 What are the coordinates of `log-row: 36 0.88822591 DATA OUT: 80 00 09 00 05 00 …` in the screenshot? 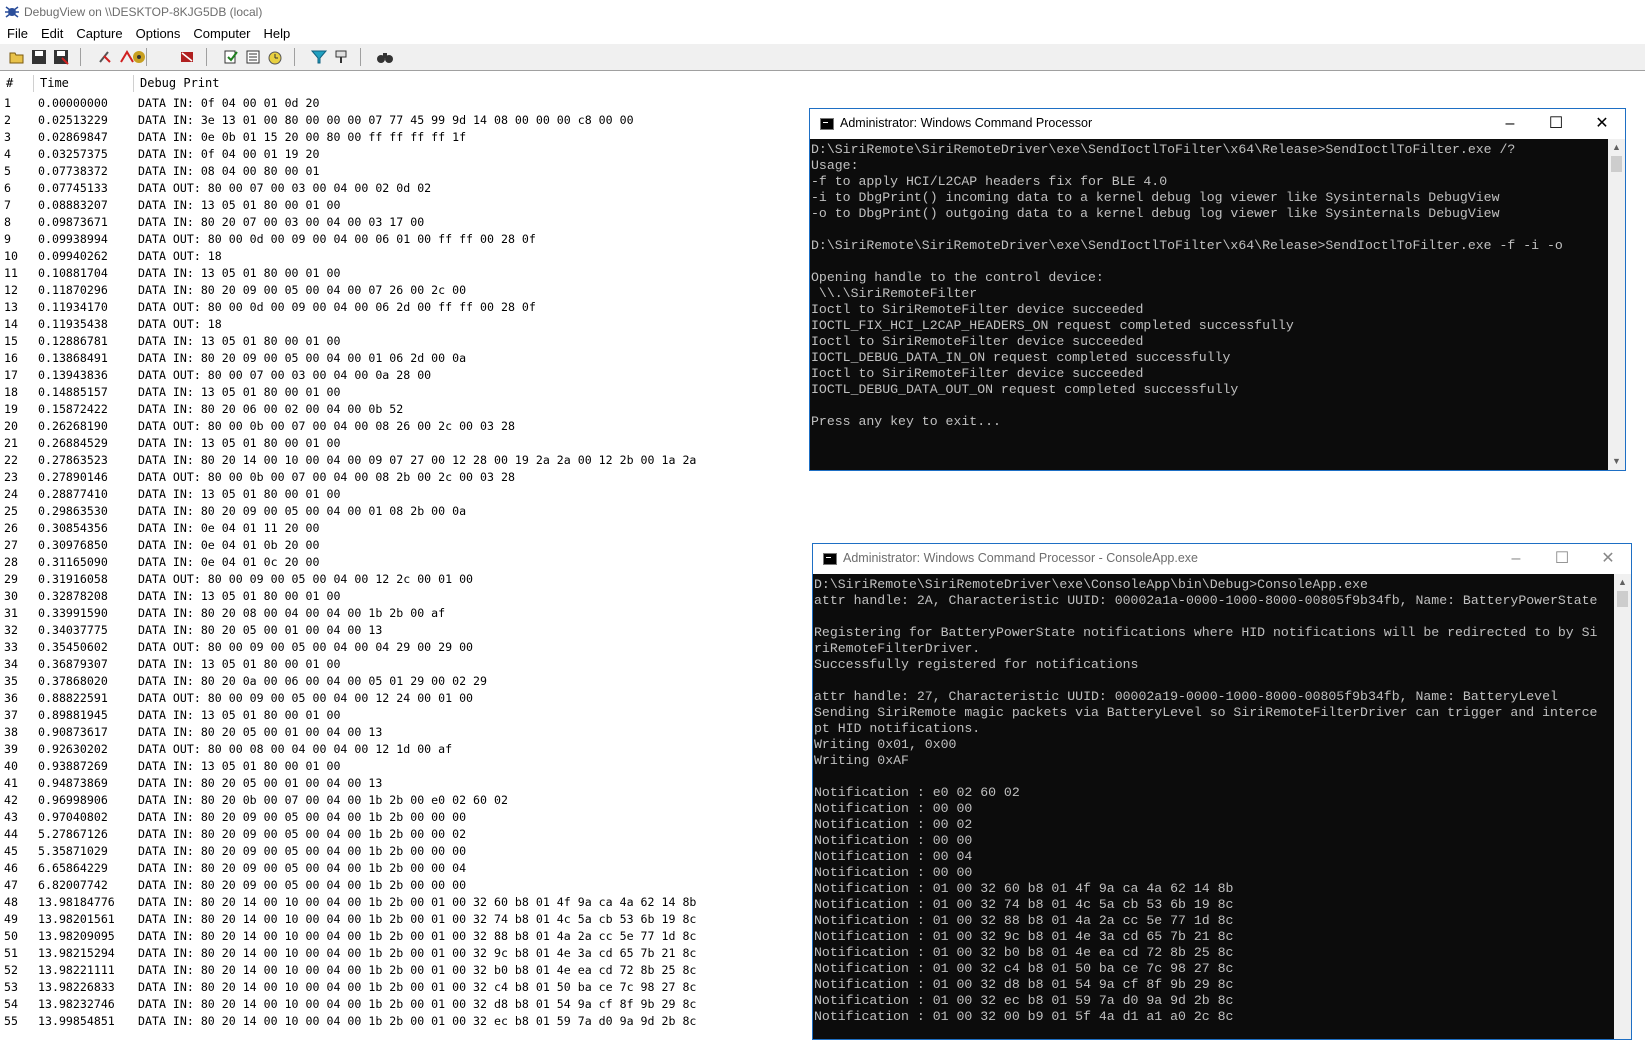 It's located at (400, 698).